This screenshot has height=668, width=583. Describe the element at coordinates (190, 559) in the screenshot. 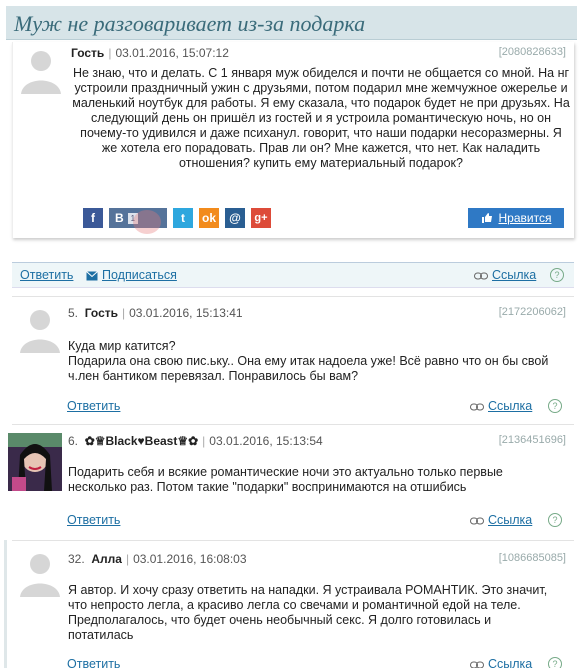

I see `comment-date: 03.01.2016, 16:08:03` at that location.